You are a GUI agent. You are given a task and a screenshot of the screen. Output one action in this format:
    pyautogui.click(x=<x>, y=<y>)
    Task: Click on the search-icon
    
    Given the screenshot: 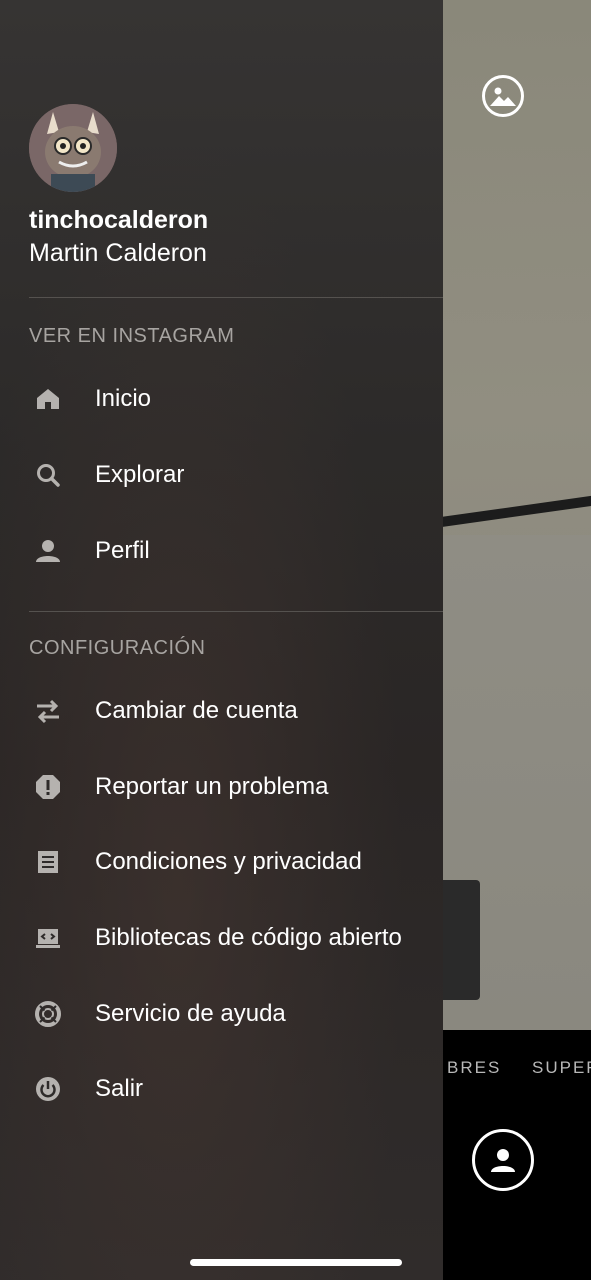 What is the action you would take?
    pyautogui.click(x=48, y=475)
    